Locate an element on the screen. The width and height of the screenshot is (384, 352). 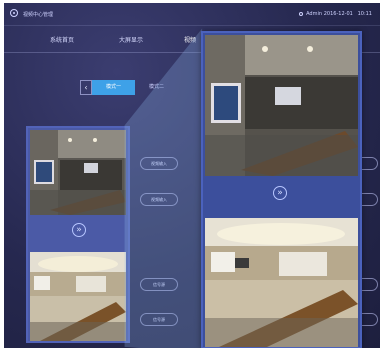
tab-video: 视频 is located at coordinates (190, 39).